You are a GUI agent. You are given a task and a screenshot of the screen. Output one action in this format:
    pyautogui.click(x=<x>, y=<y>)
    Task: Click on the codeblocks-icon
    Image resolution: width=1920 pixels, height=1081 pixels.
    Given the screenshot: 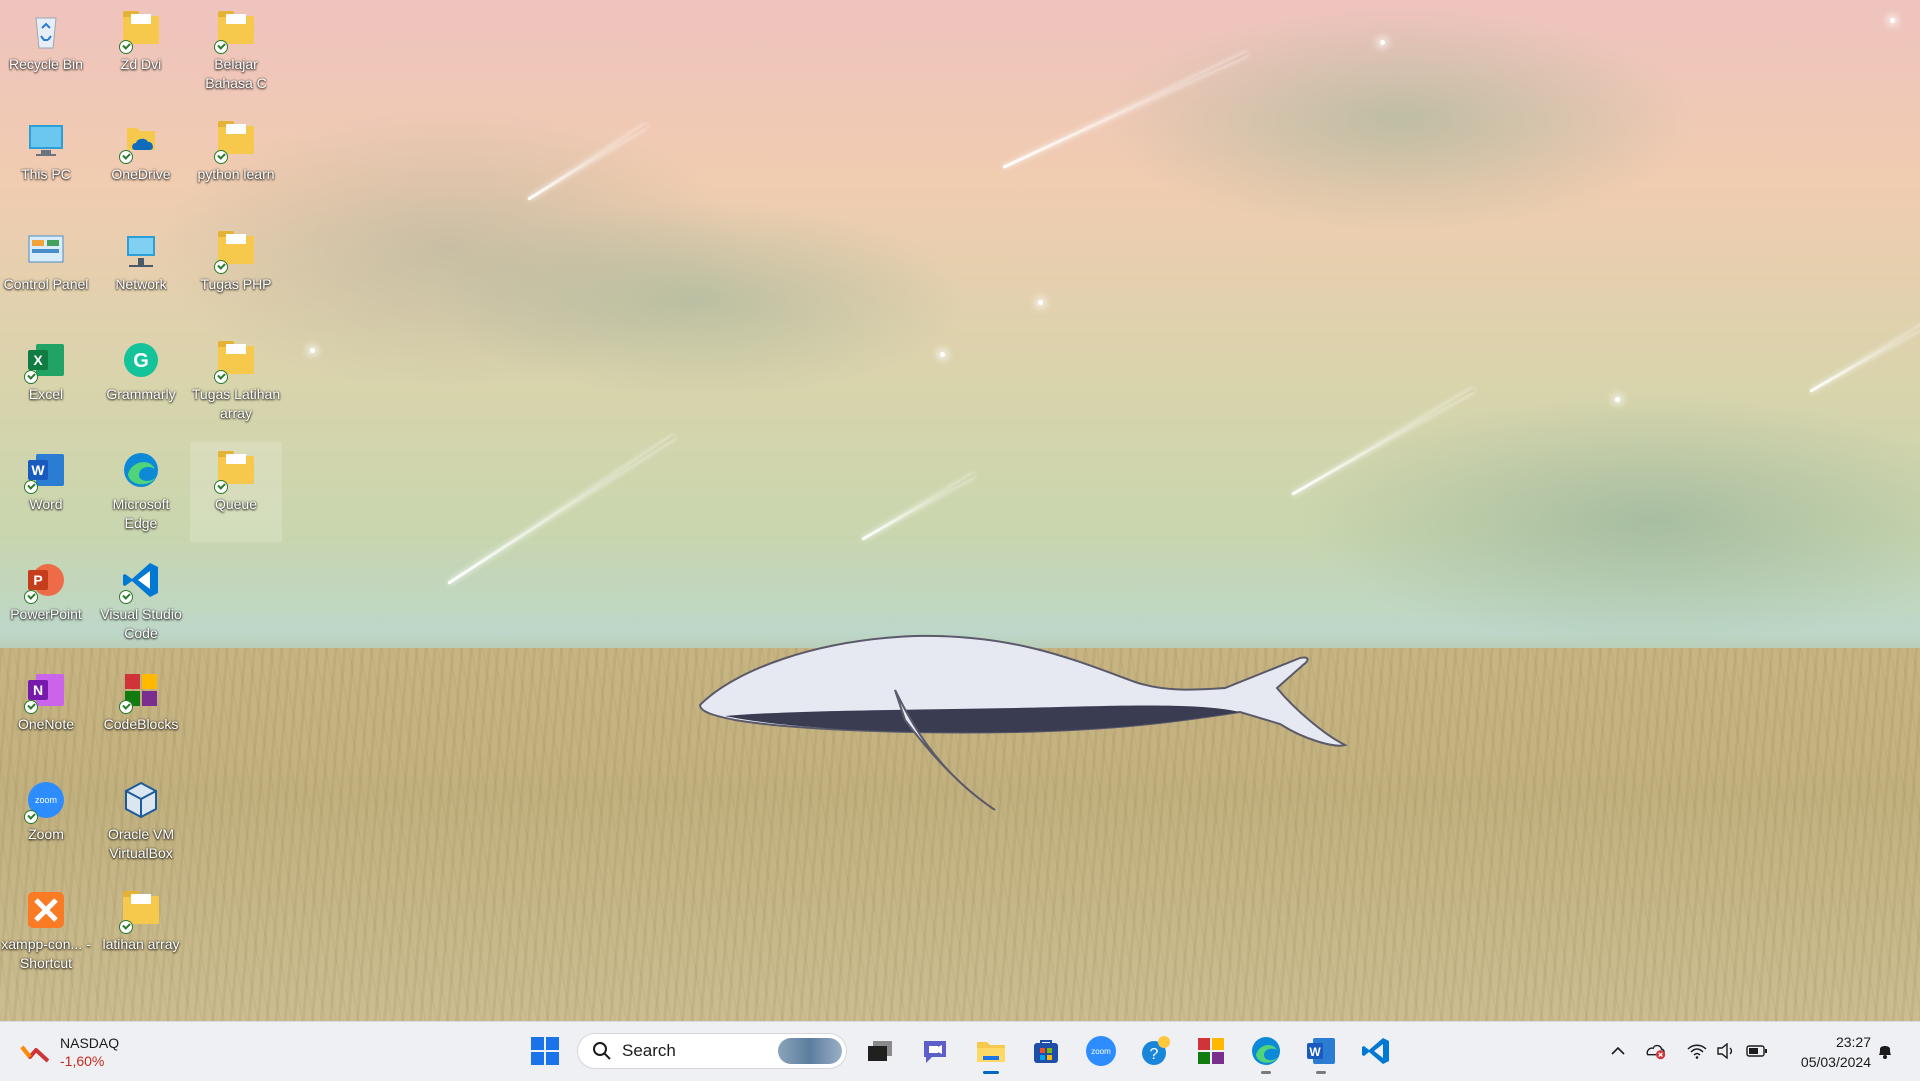 What is the action you would take?
    pyautogui.click(x=1211, y=1051)
    